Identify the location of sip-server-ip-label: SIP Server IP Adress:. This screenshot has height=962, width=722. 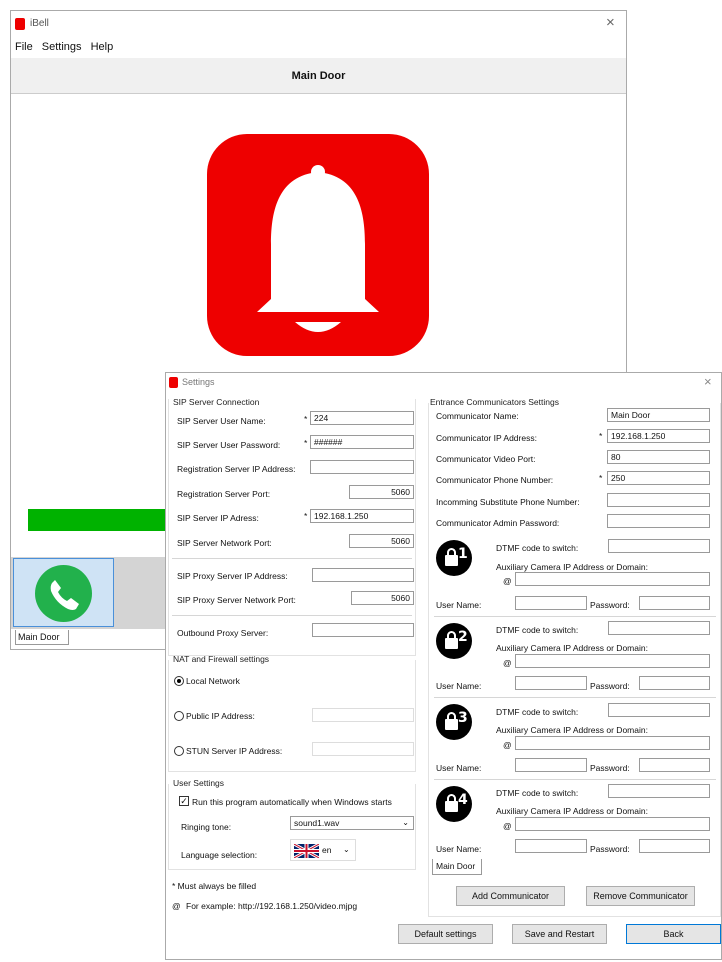
(218, 518).